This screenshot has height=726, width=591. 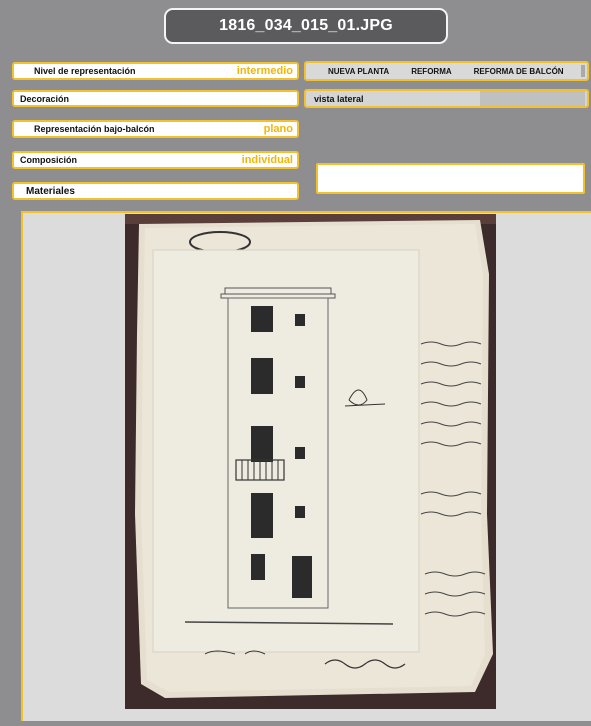 I want to click on tag-reforma: REFORMA, so click(x=431, y=71).